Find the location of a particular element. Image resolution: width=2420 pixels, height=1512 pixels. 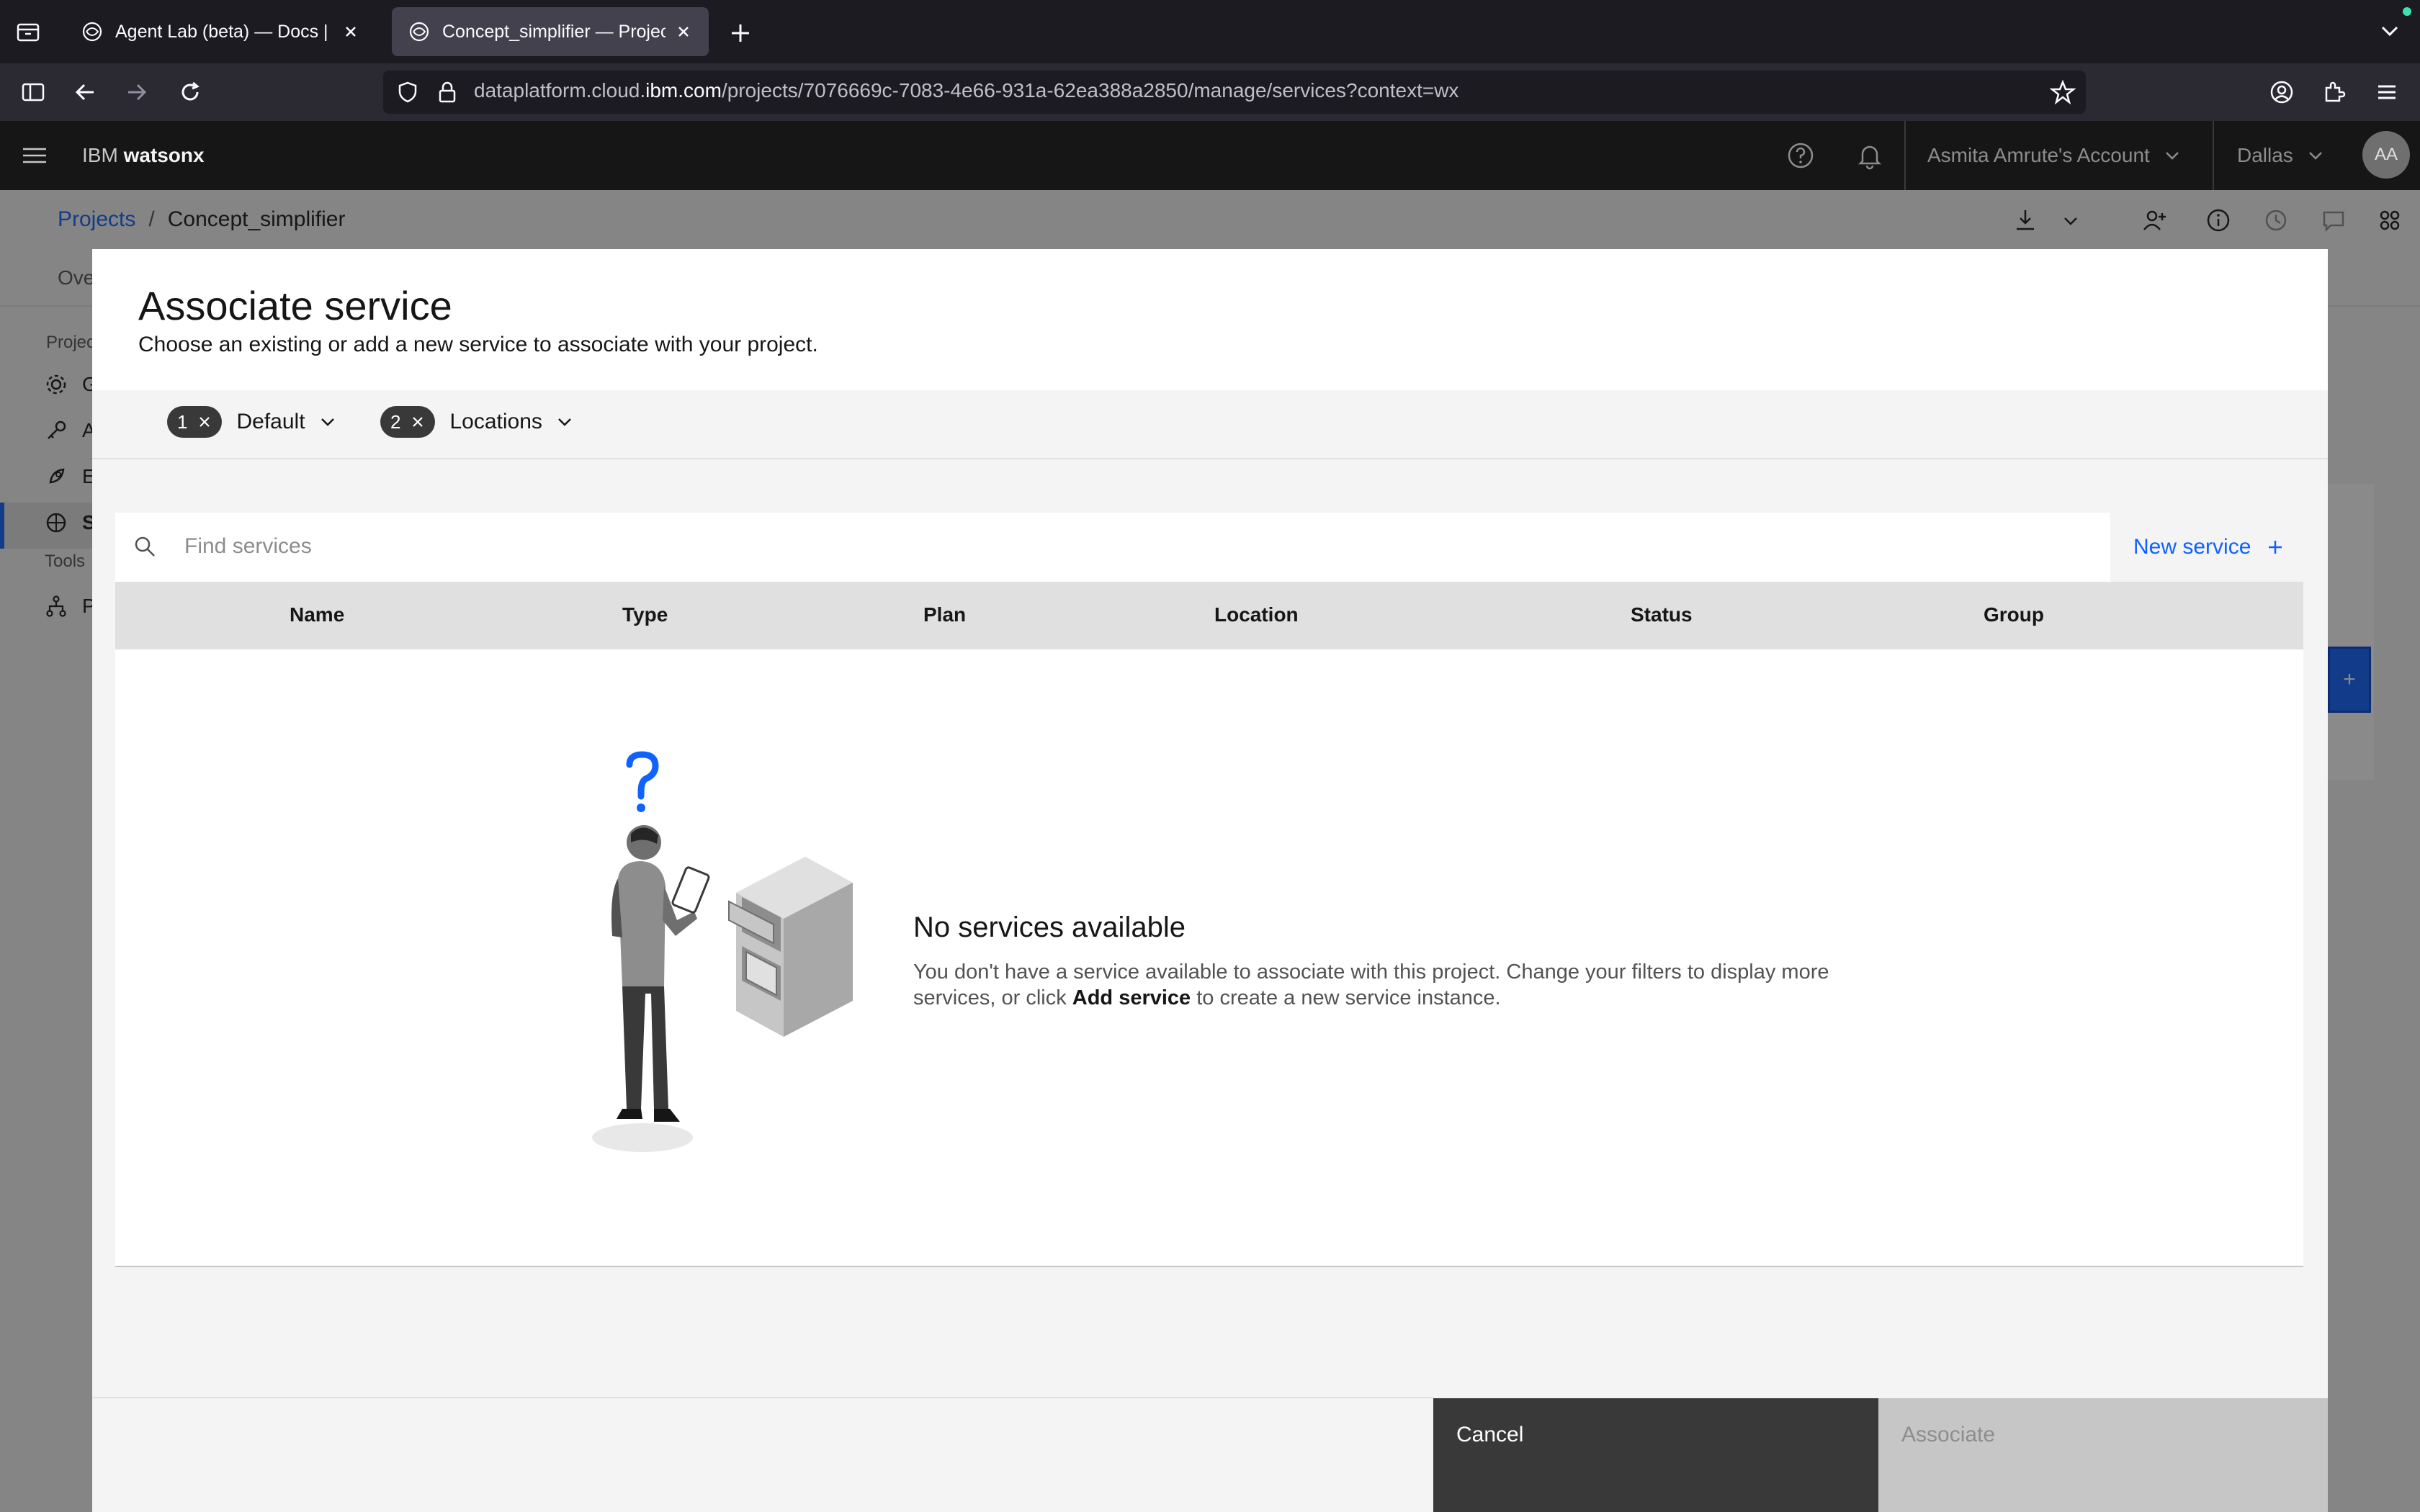

filter-locations: 2 Locations is located at coordinates (477, 422).